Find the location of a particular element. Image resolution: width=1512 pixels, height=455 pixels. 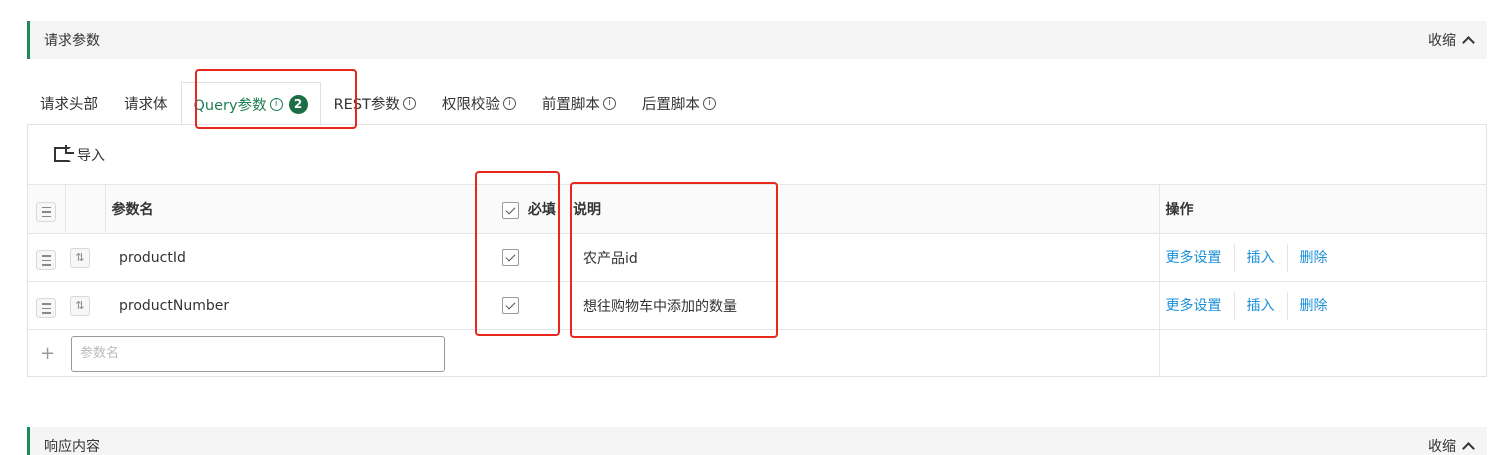

header-actions: 操作 is located at coordinates (1322, 209).